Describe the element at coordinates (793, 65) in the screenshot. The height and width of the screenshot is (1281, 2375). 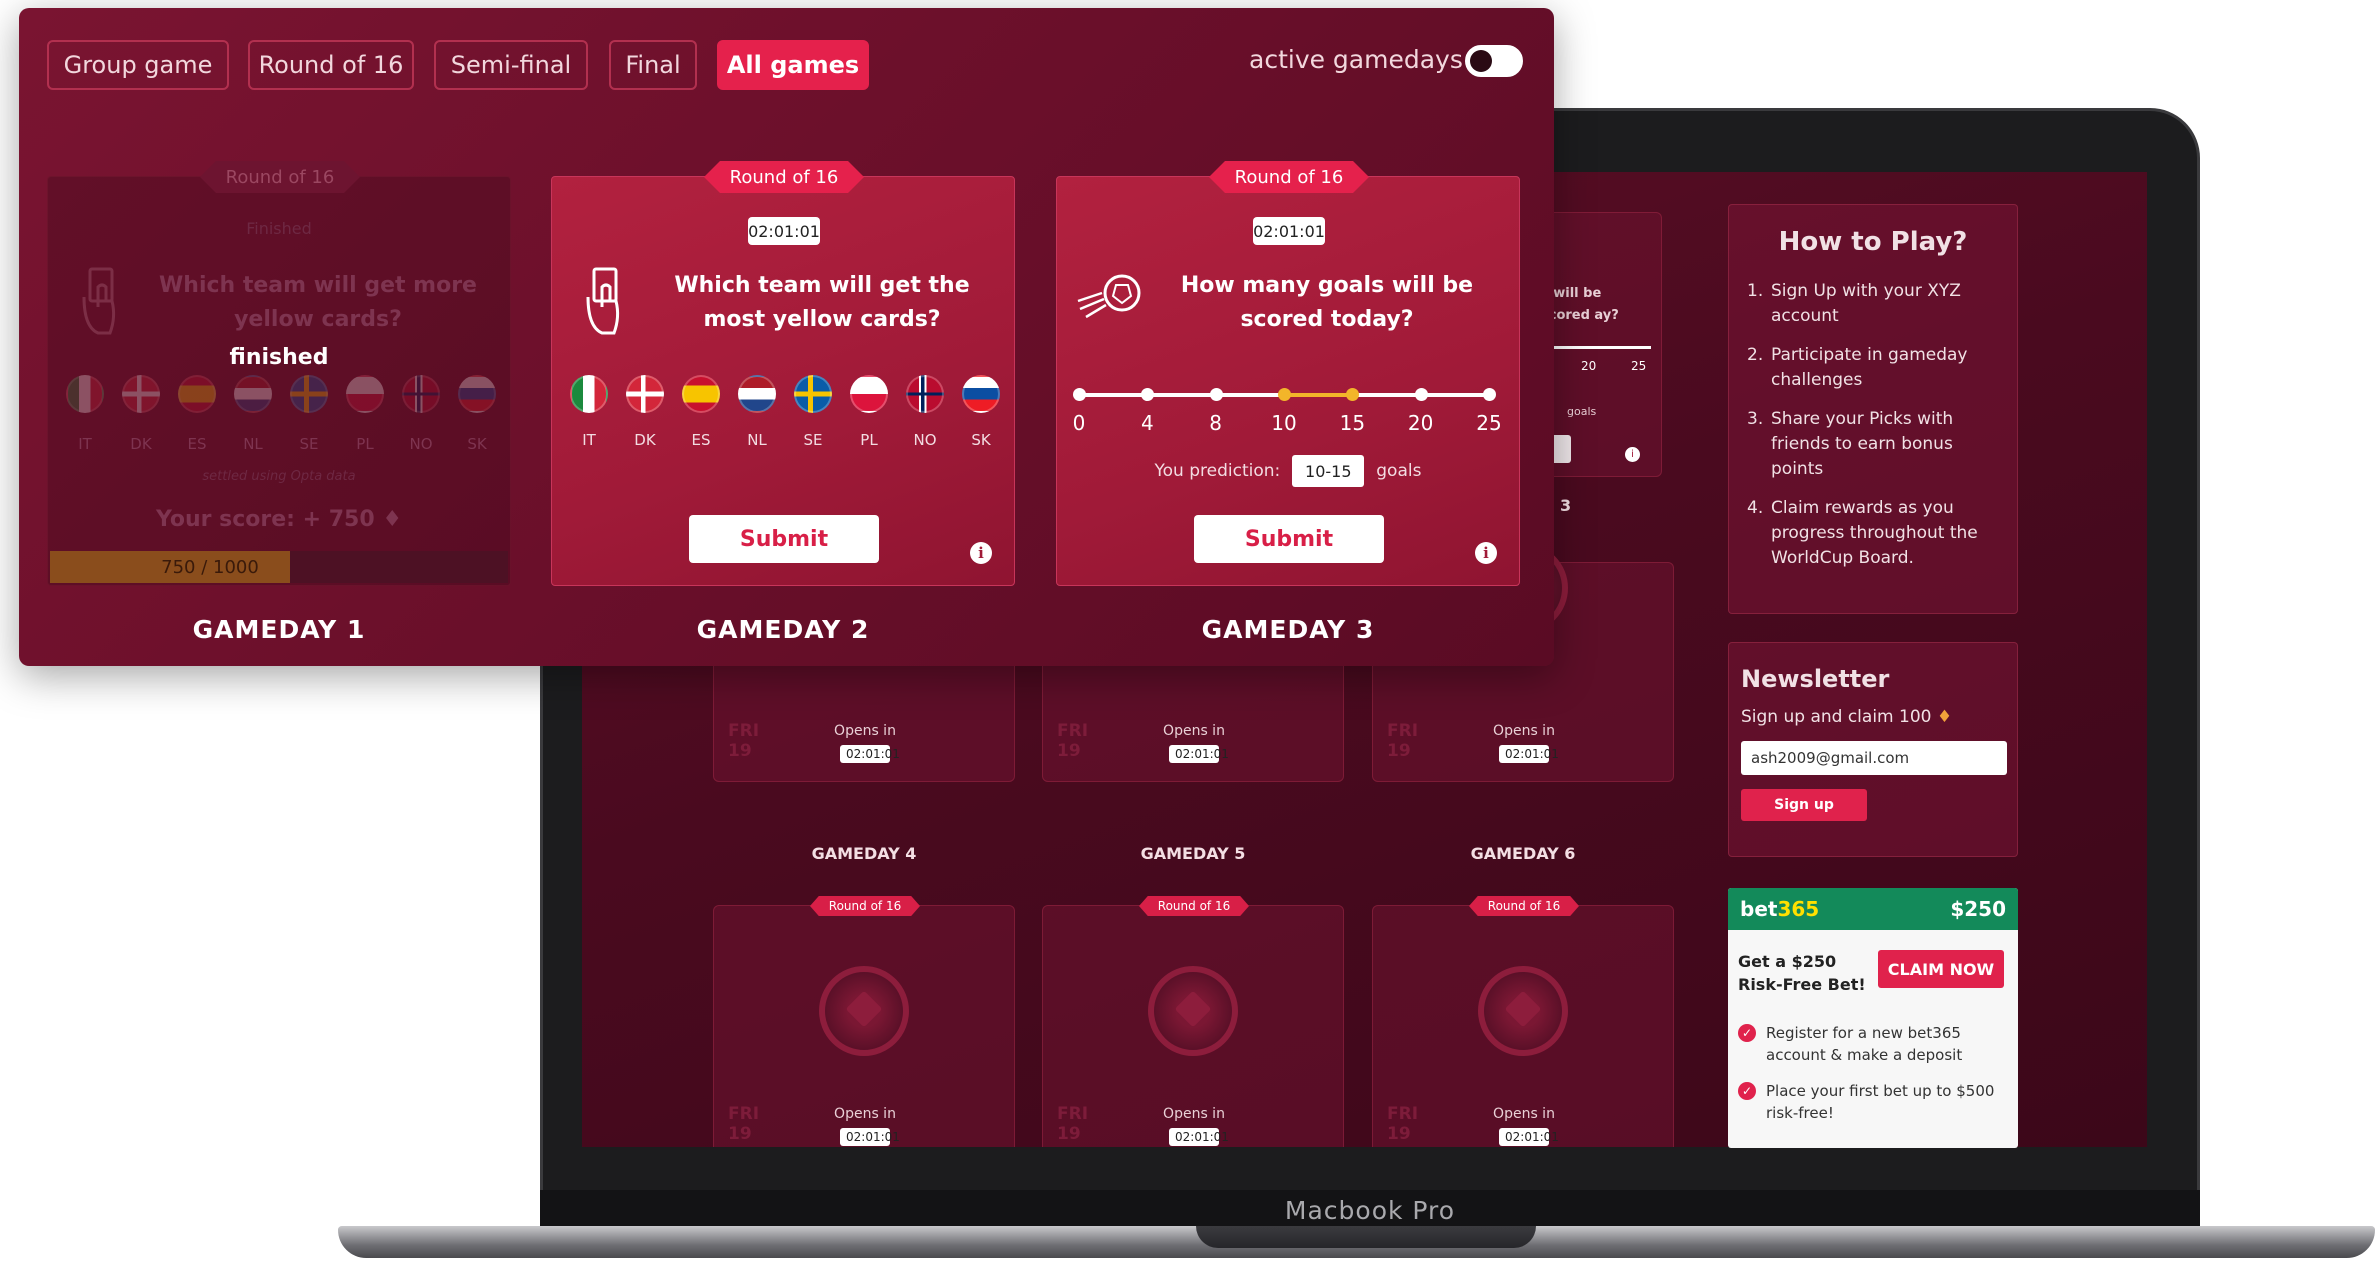
I see `tab-all-games: All games` at that location.